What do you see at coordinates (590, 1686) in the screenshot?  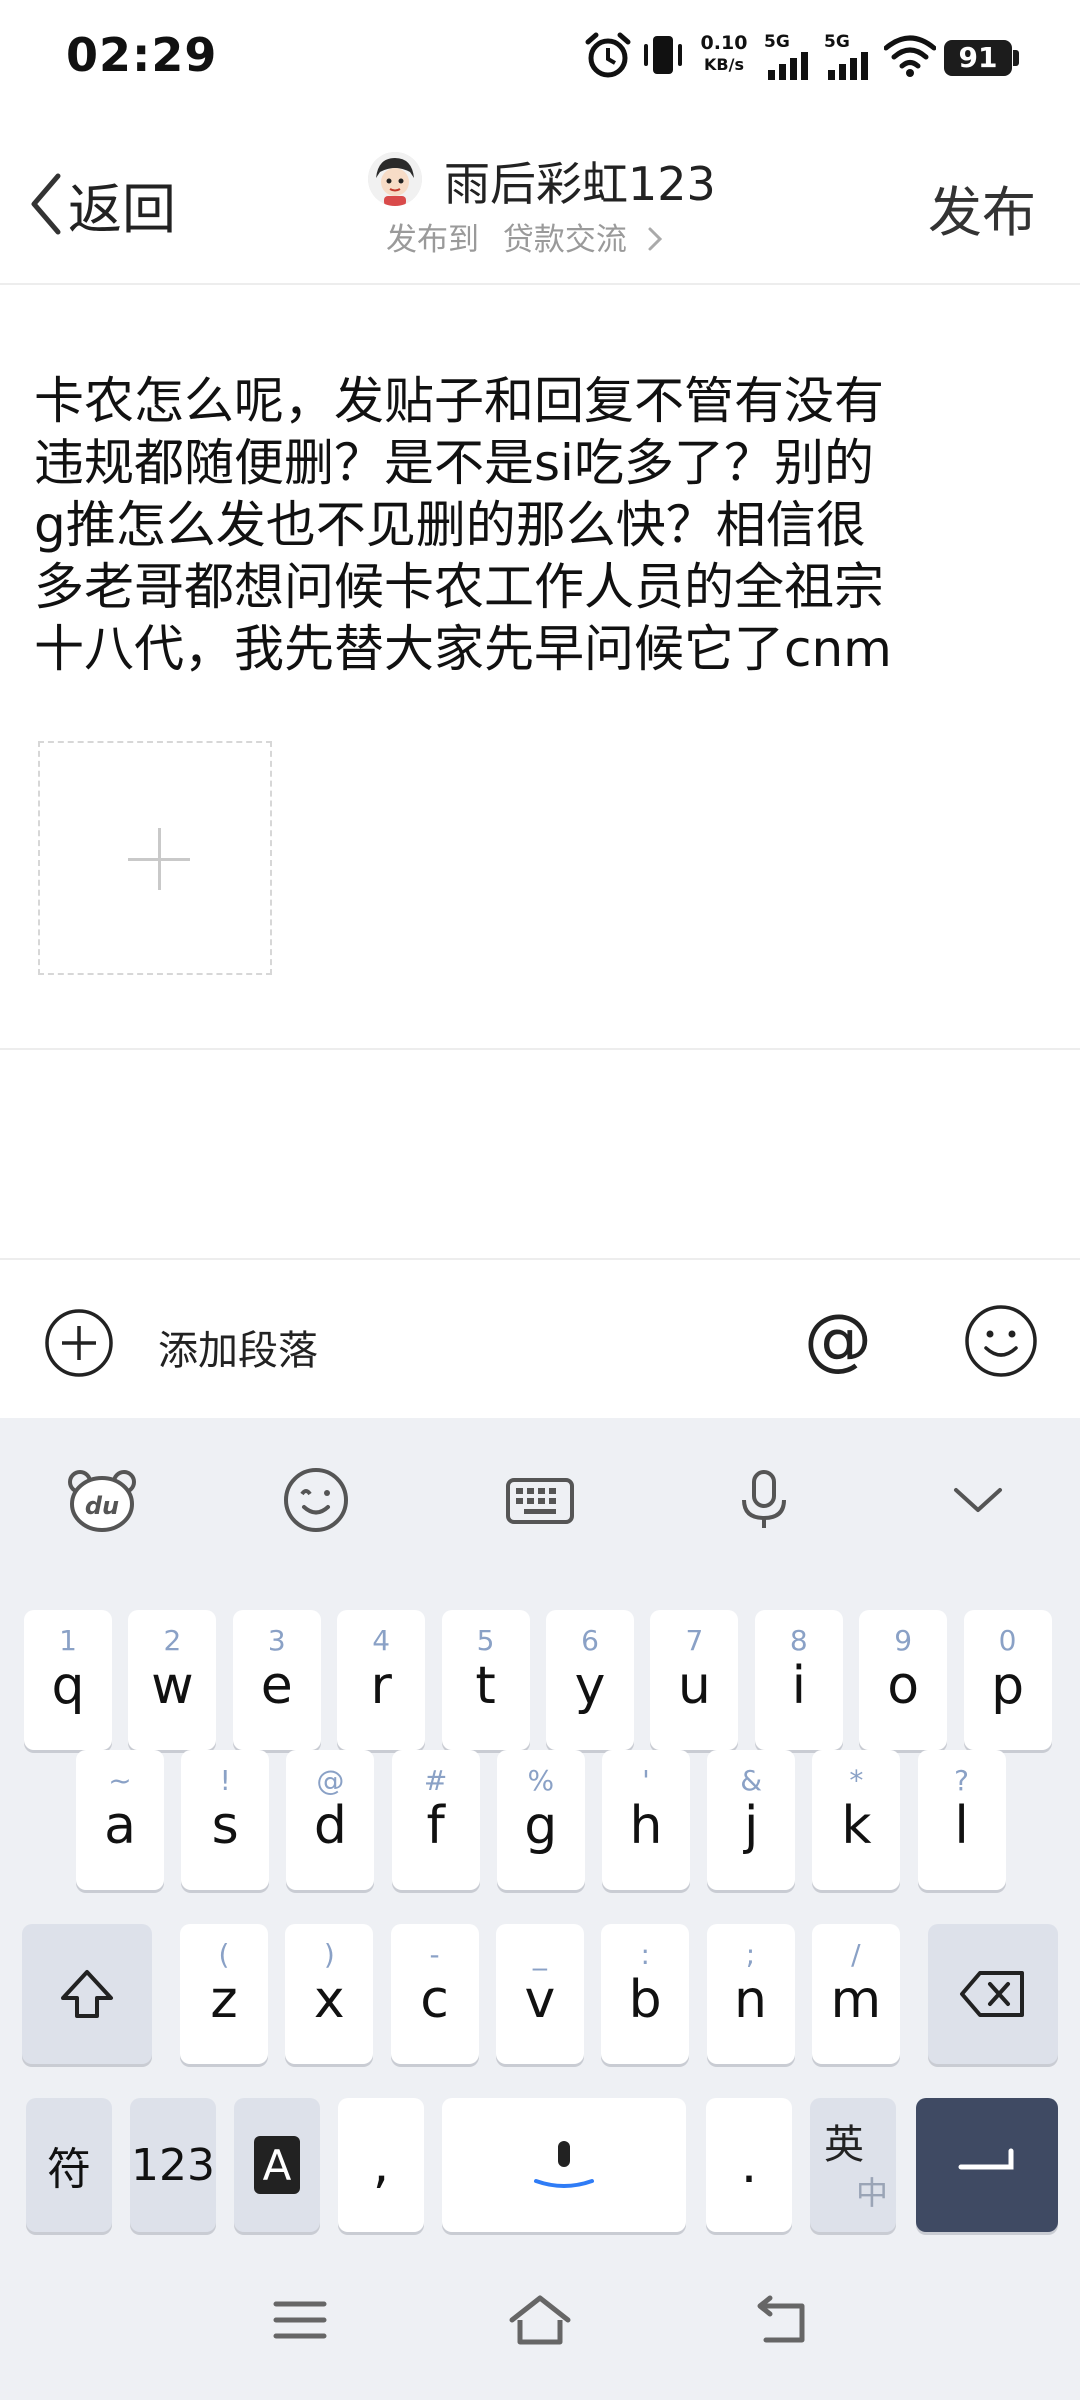 I see `key-label: y` at bounding box center [590, 1686].